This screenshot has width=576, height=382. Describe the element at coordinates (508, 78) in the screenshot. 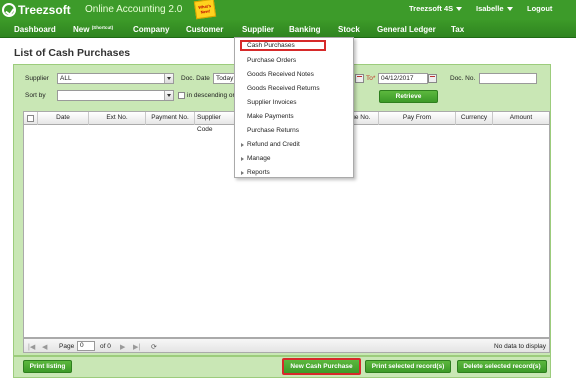

I see `doc-no-input` at that location.